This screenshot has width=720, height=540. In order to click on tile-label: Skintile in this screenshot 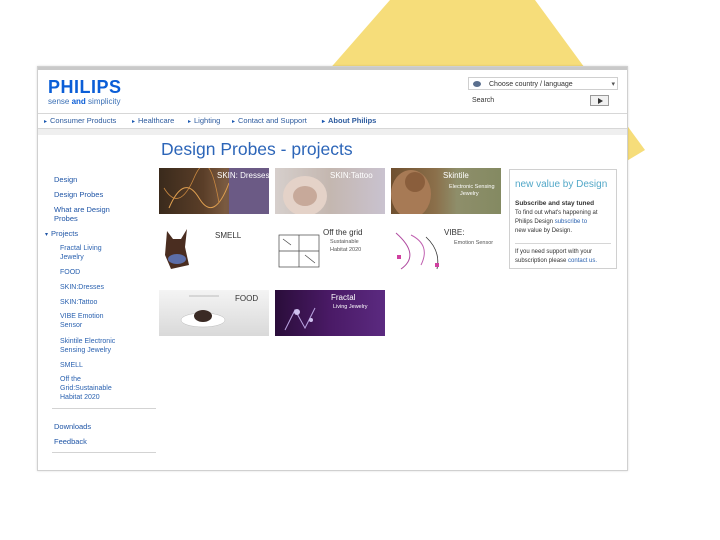, I will do `click(456, 175)`.